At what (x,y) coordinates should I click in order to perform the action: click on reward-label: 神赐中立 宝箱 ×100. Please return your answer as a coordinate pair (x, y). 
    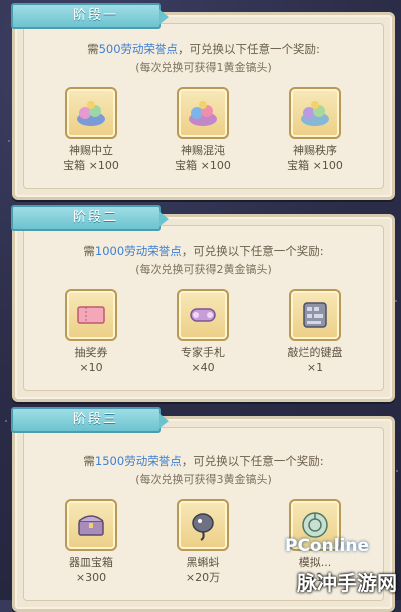
    Looking at the image, I should click on (91, 158).